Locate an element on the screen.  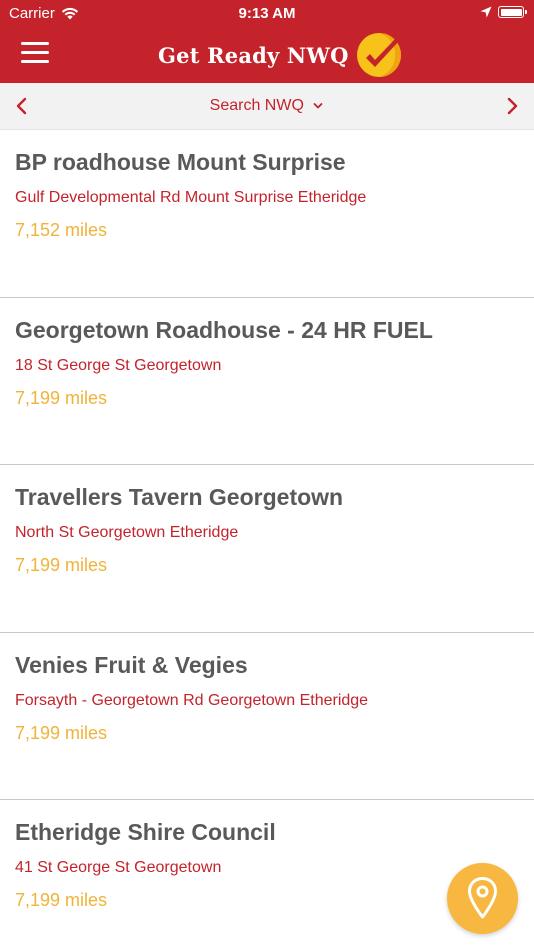
sub-navigation: Search NWQ is located at coordinates (267, 106).